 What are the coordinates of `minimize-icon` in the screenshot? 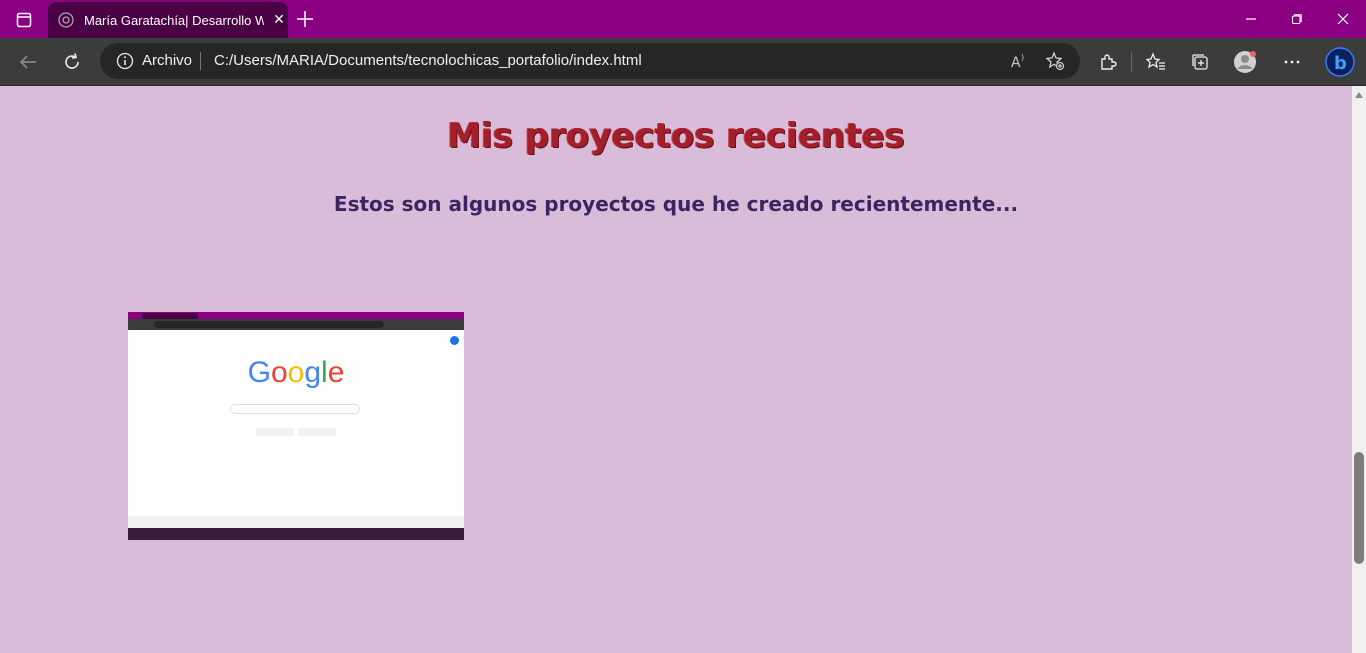 It's located at (1251, 19).